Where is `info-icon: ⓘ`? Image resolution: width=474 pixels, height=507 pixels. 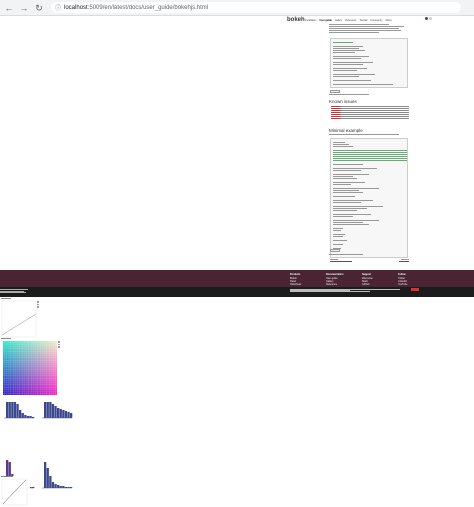
info-icon: ⓘ is located at coordinates (58, 7).